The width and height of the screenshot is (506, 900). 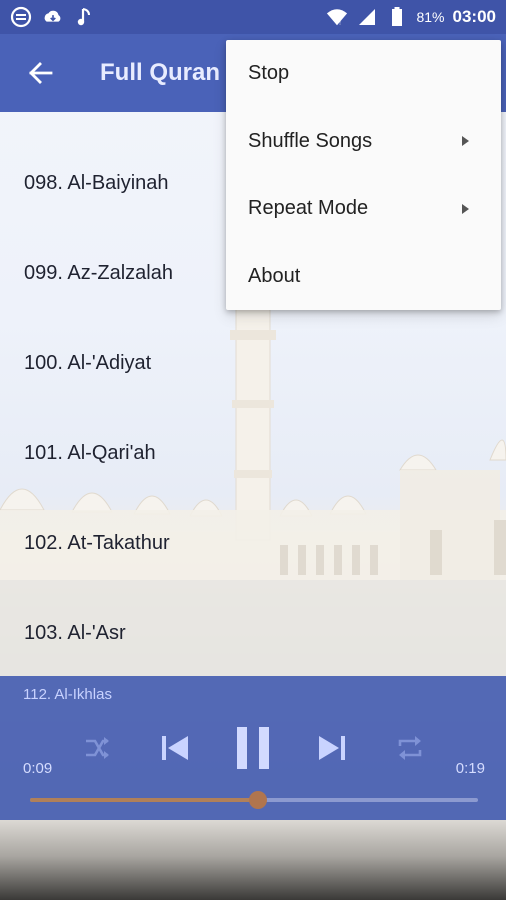 I want to click on list-item: 103. Al-'Asr, so click(x=253, y=633).